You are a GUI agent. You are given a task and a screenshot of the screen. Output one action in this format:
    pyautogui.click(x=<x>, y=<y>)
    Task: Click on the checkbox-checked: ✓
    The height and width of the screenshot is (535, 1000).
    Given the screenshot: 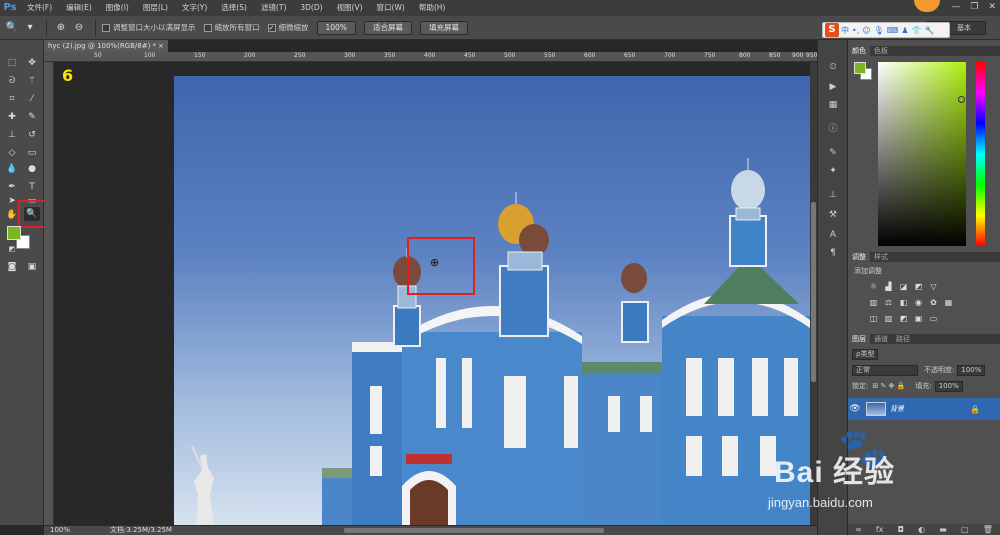 What is the action you would take?
    pyautogui.click(x=271, y=27)
    